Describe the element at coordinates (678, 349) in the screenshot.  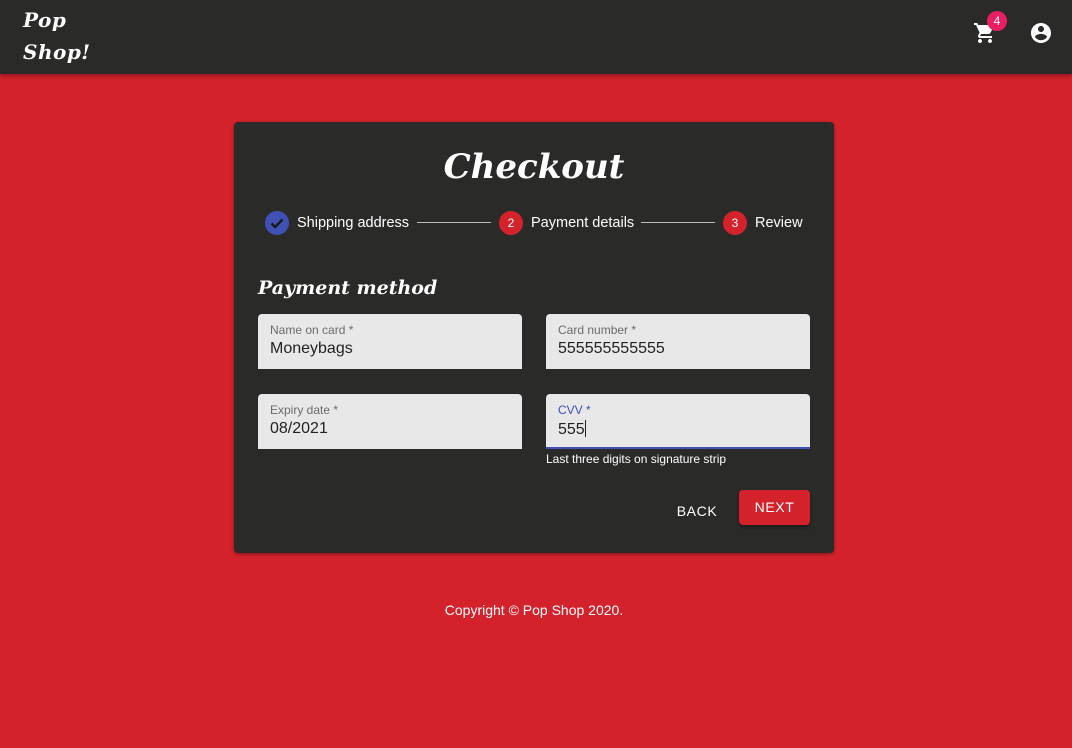
I see `card-number-input: 555555555555` at that location.